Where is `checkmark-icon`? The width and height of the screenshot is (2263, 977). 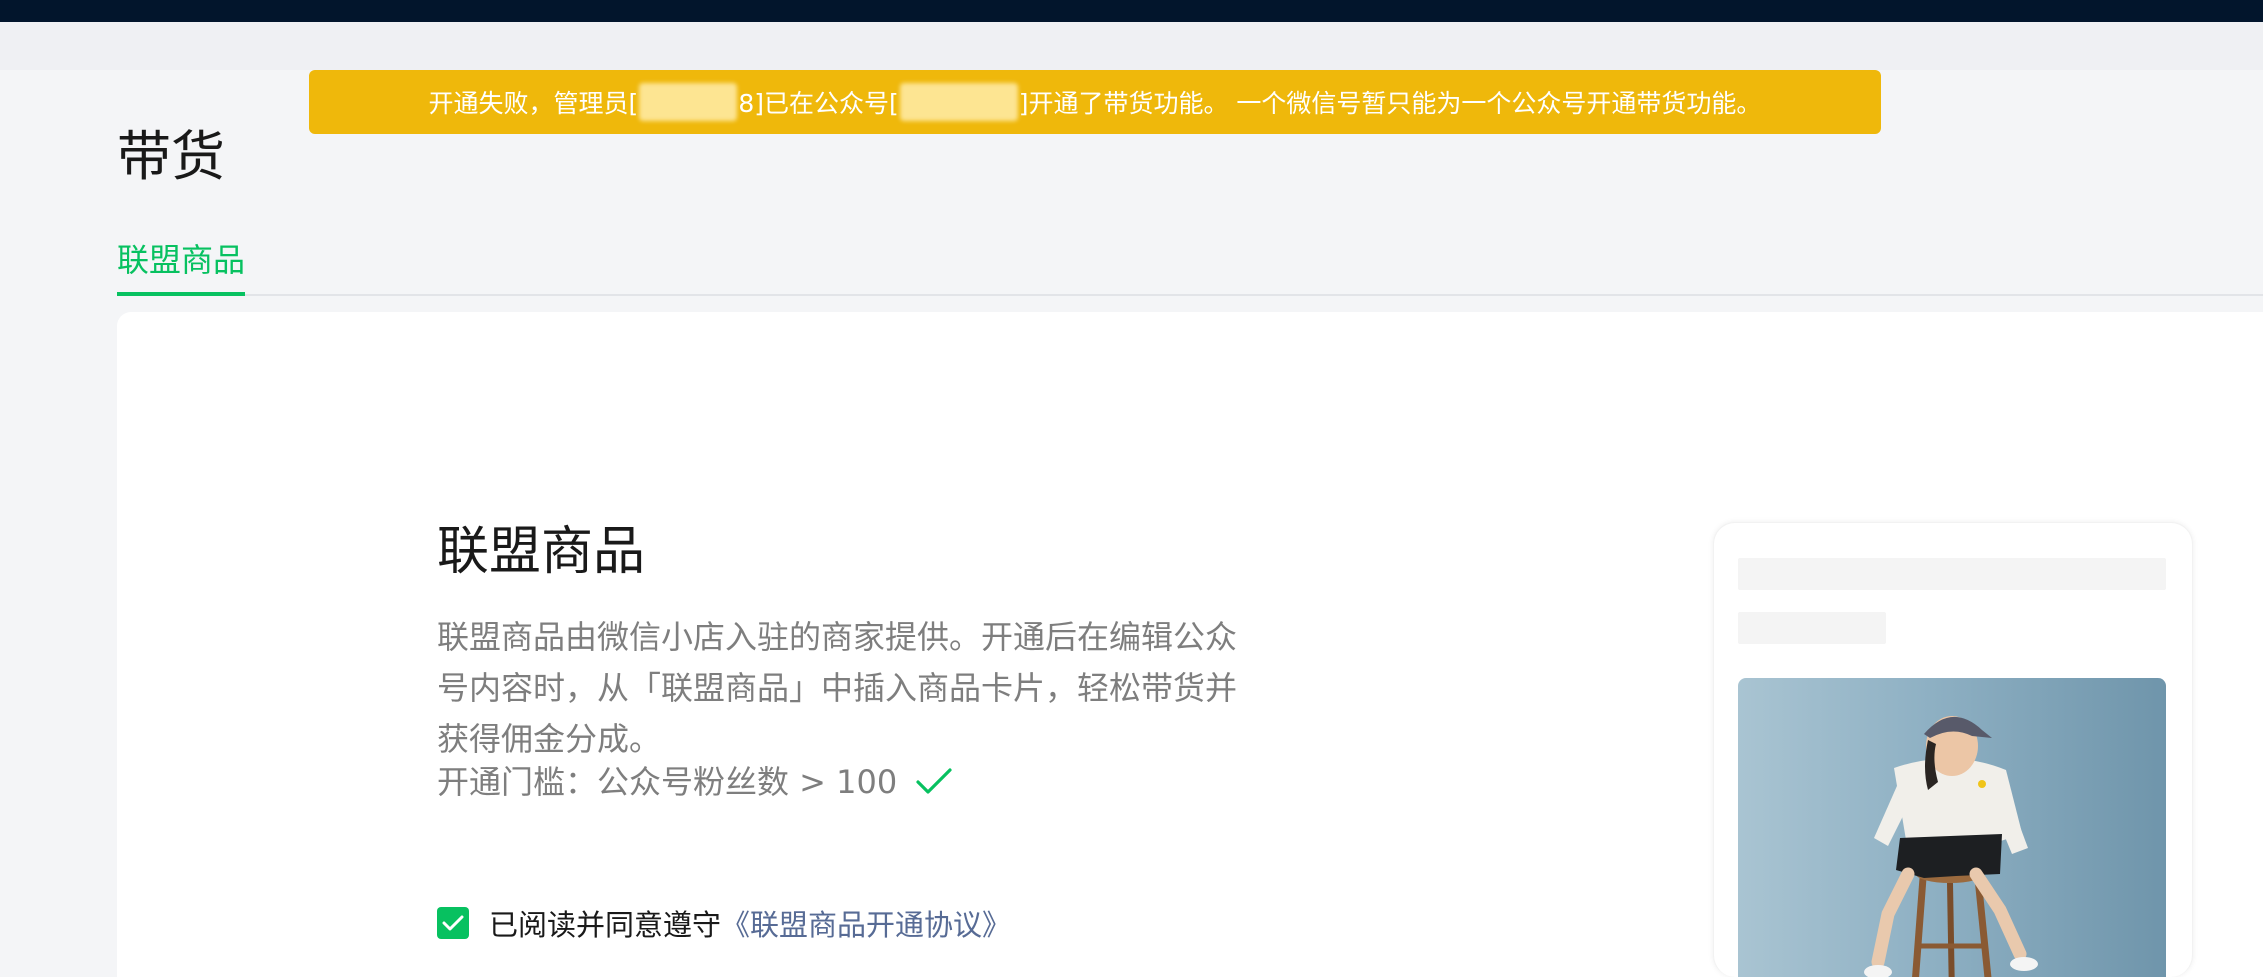
checkmark-icon is located at coordinates (453, 923).